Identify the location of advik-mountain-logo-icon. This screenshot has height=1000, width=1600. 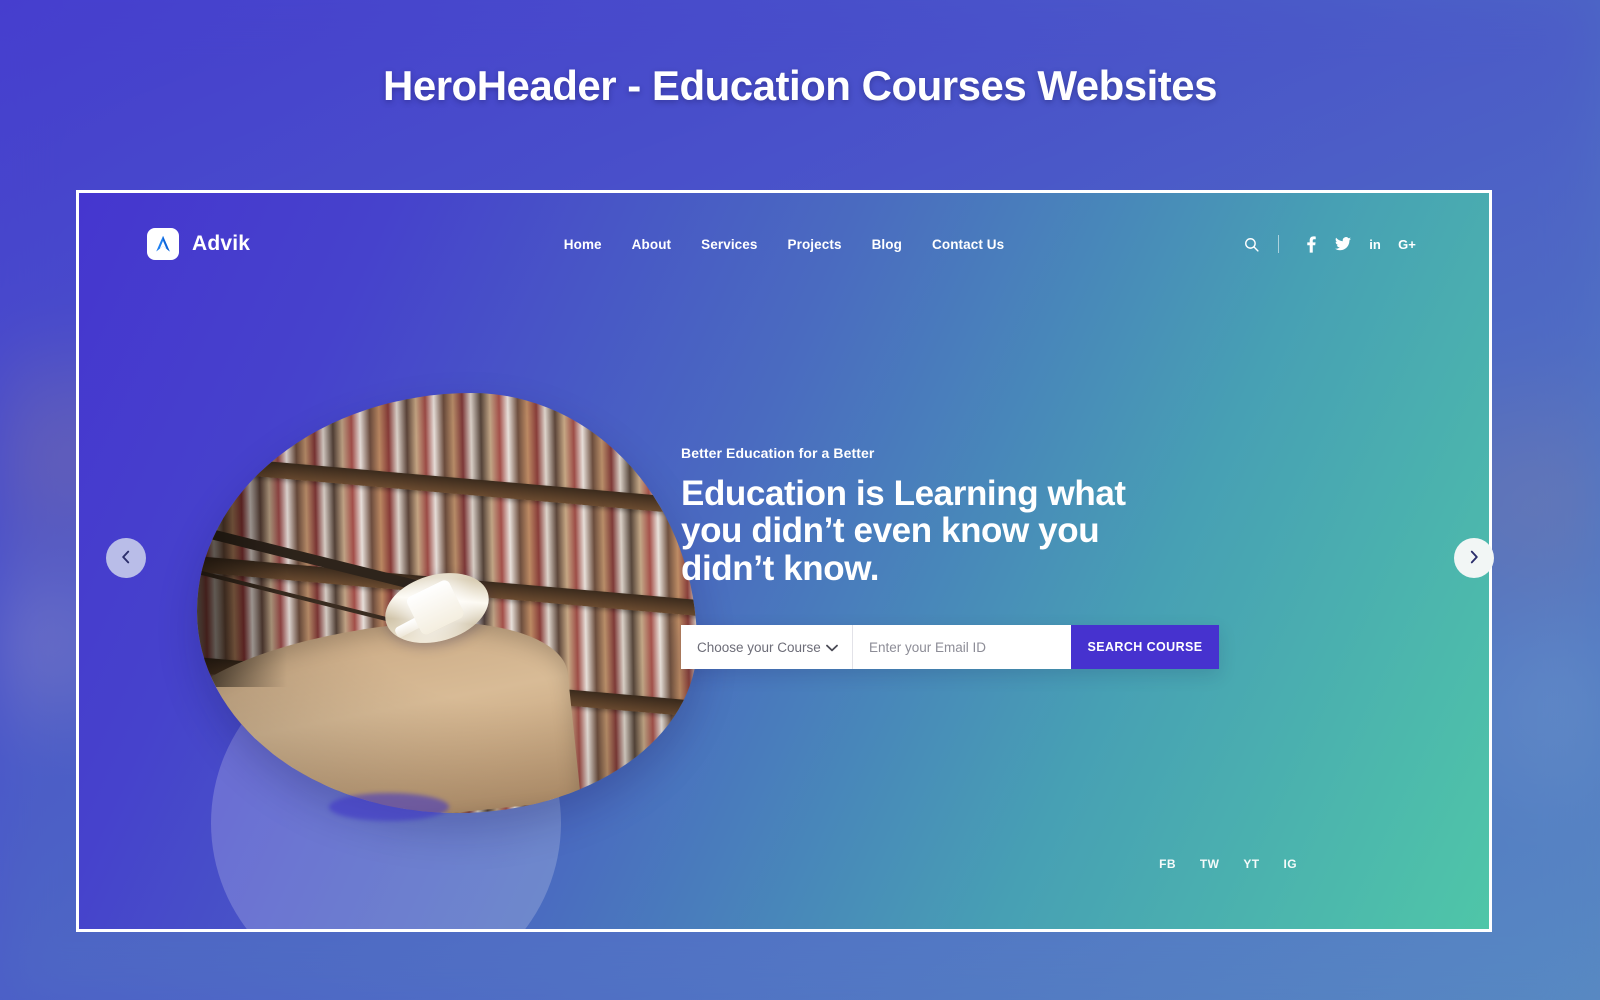
(163, 244).